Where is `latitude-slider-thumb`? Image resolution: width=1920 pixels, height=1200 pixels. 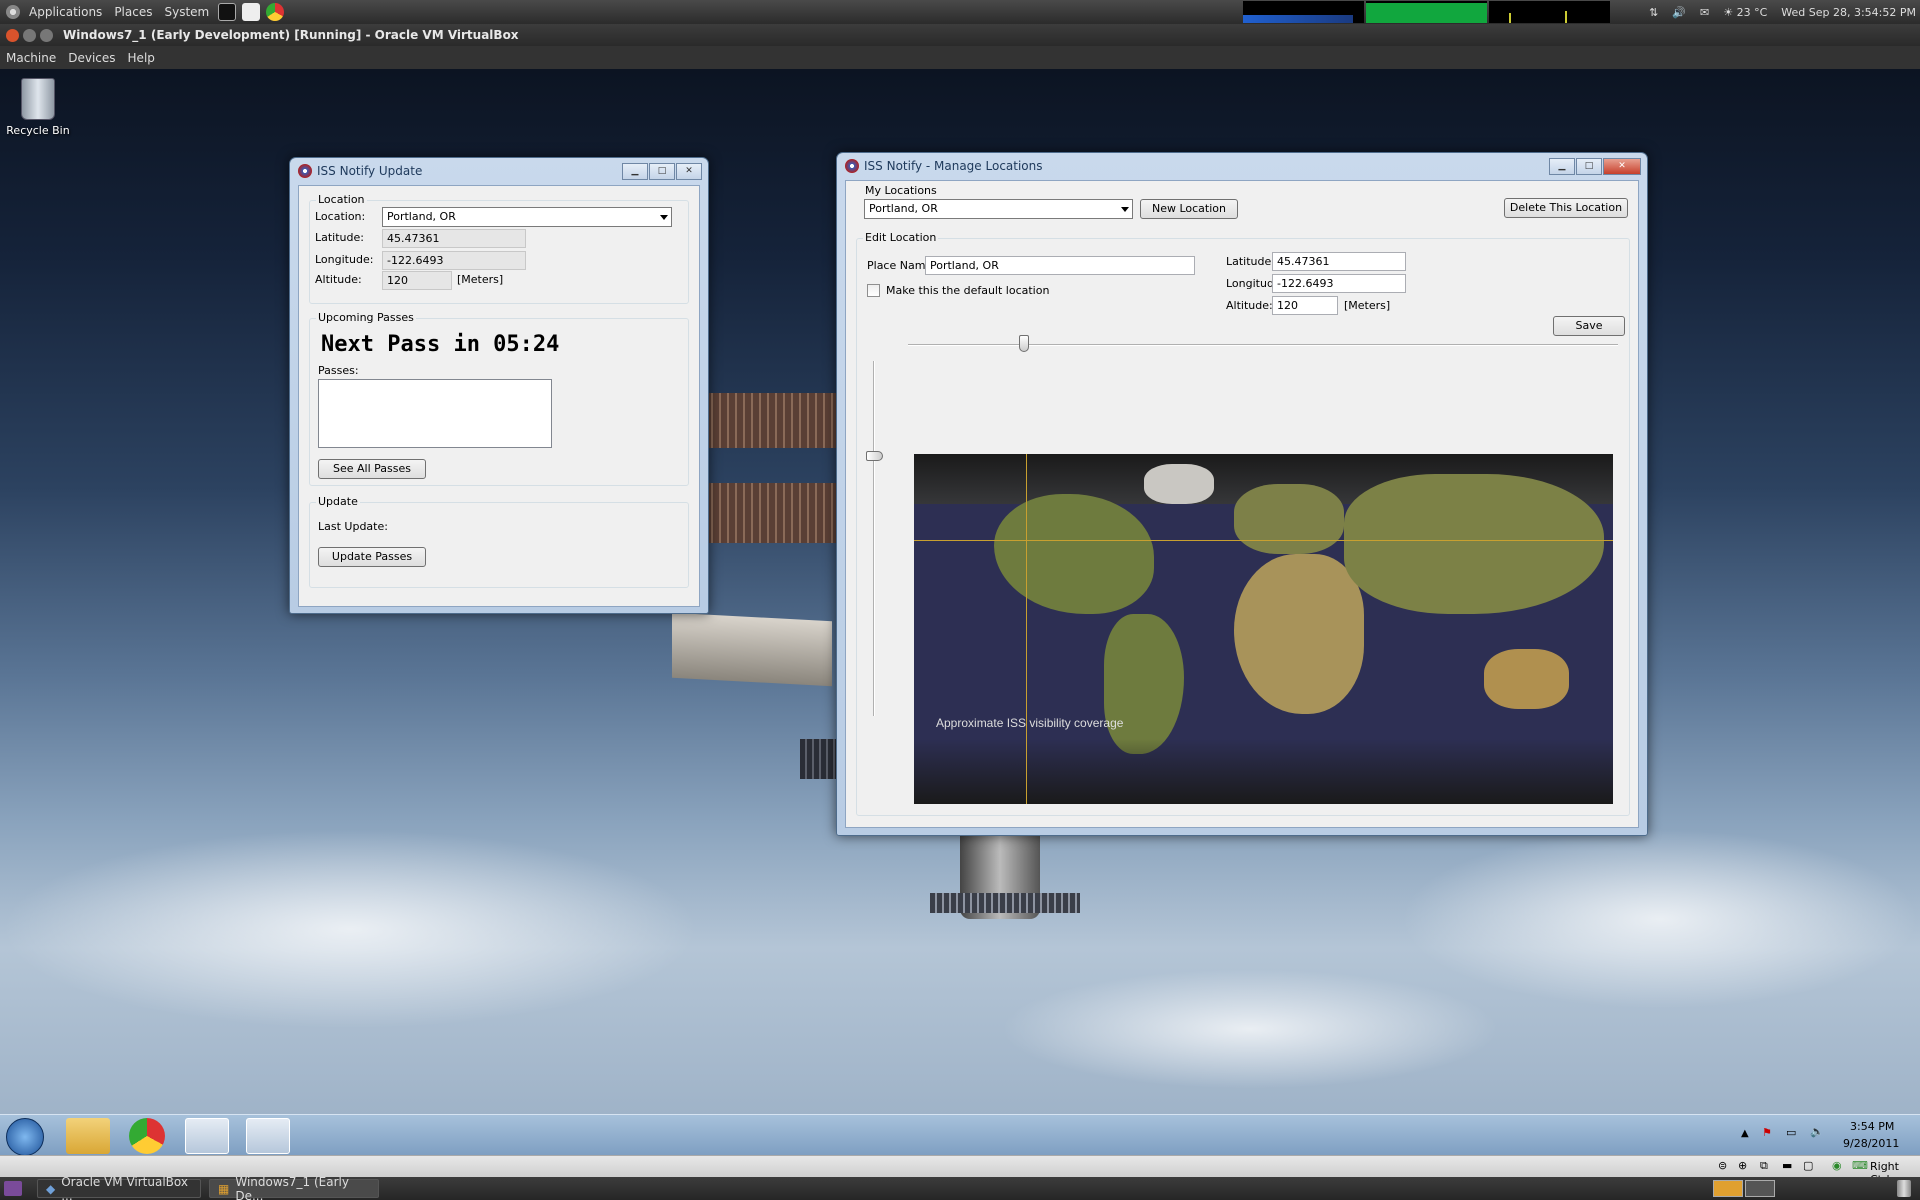
latitude-slider-thumb is located at coordinates (874, 456).